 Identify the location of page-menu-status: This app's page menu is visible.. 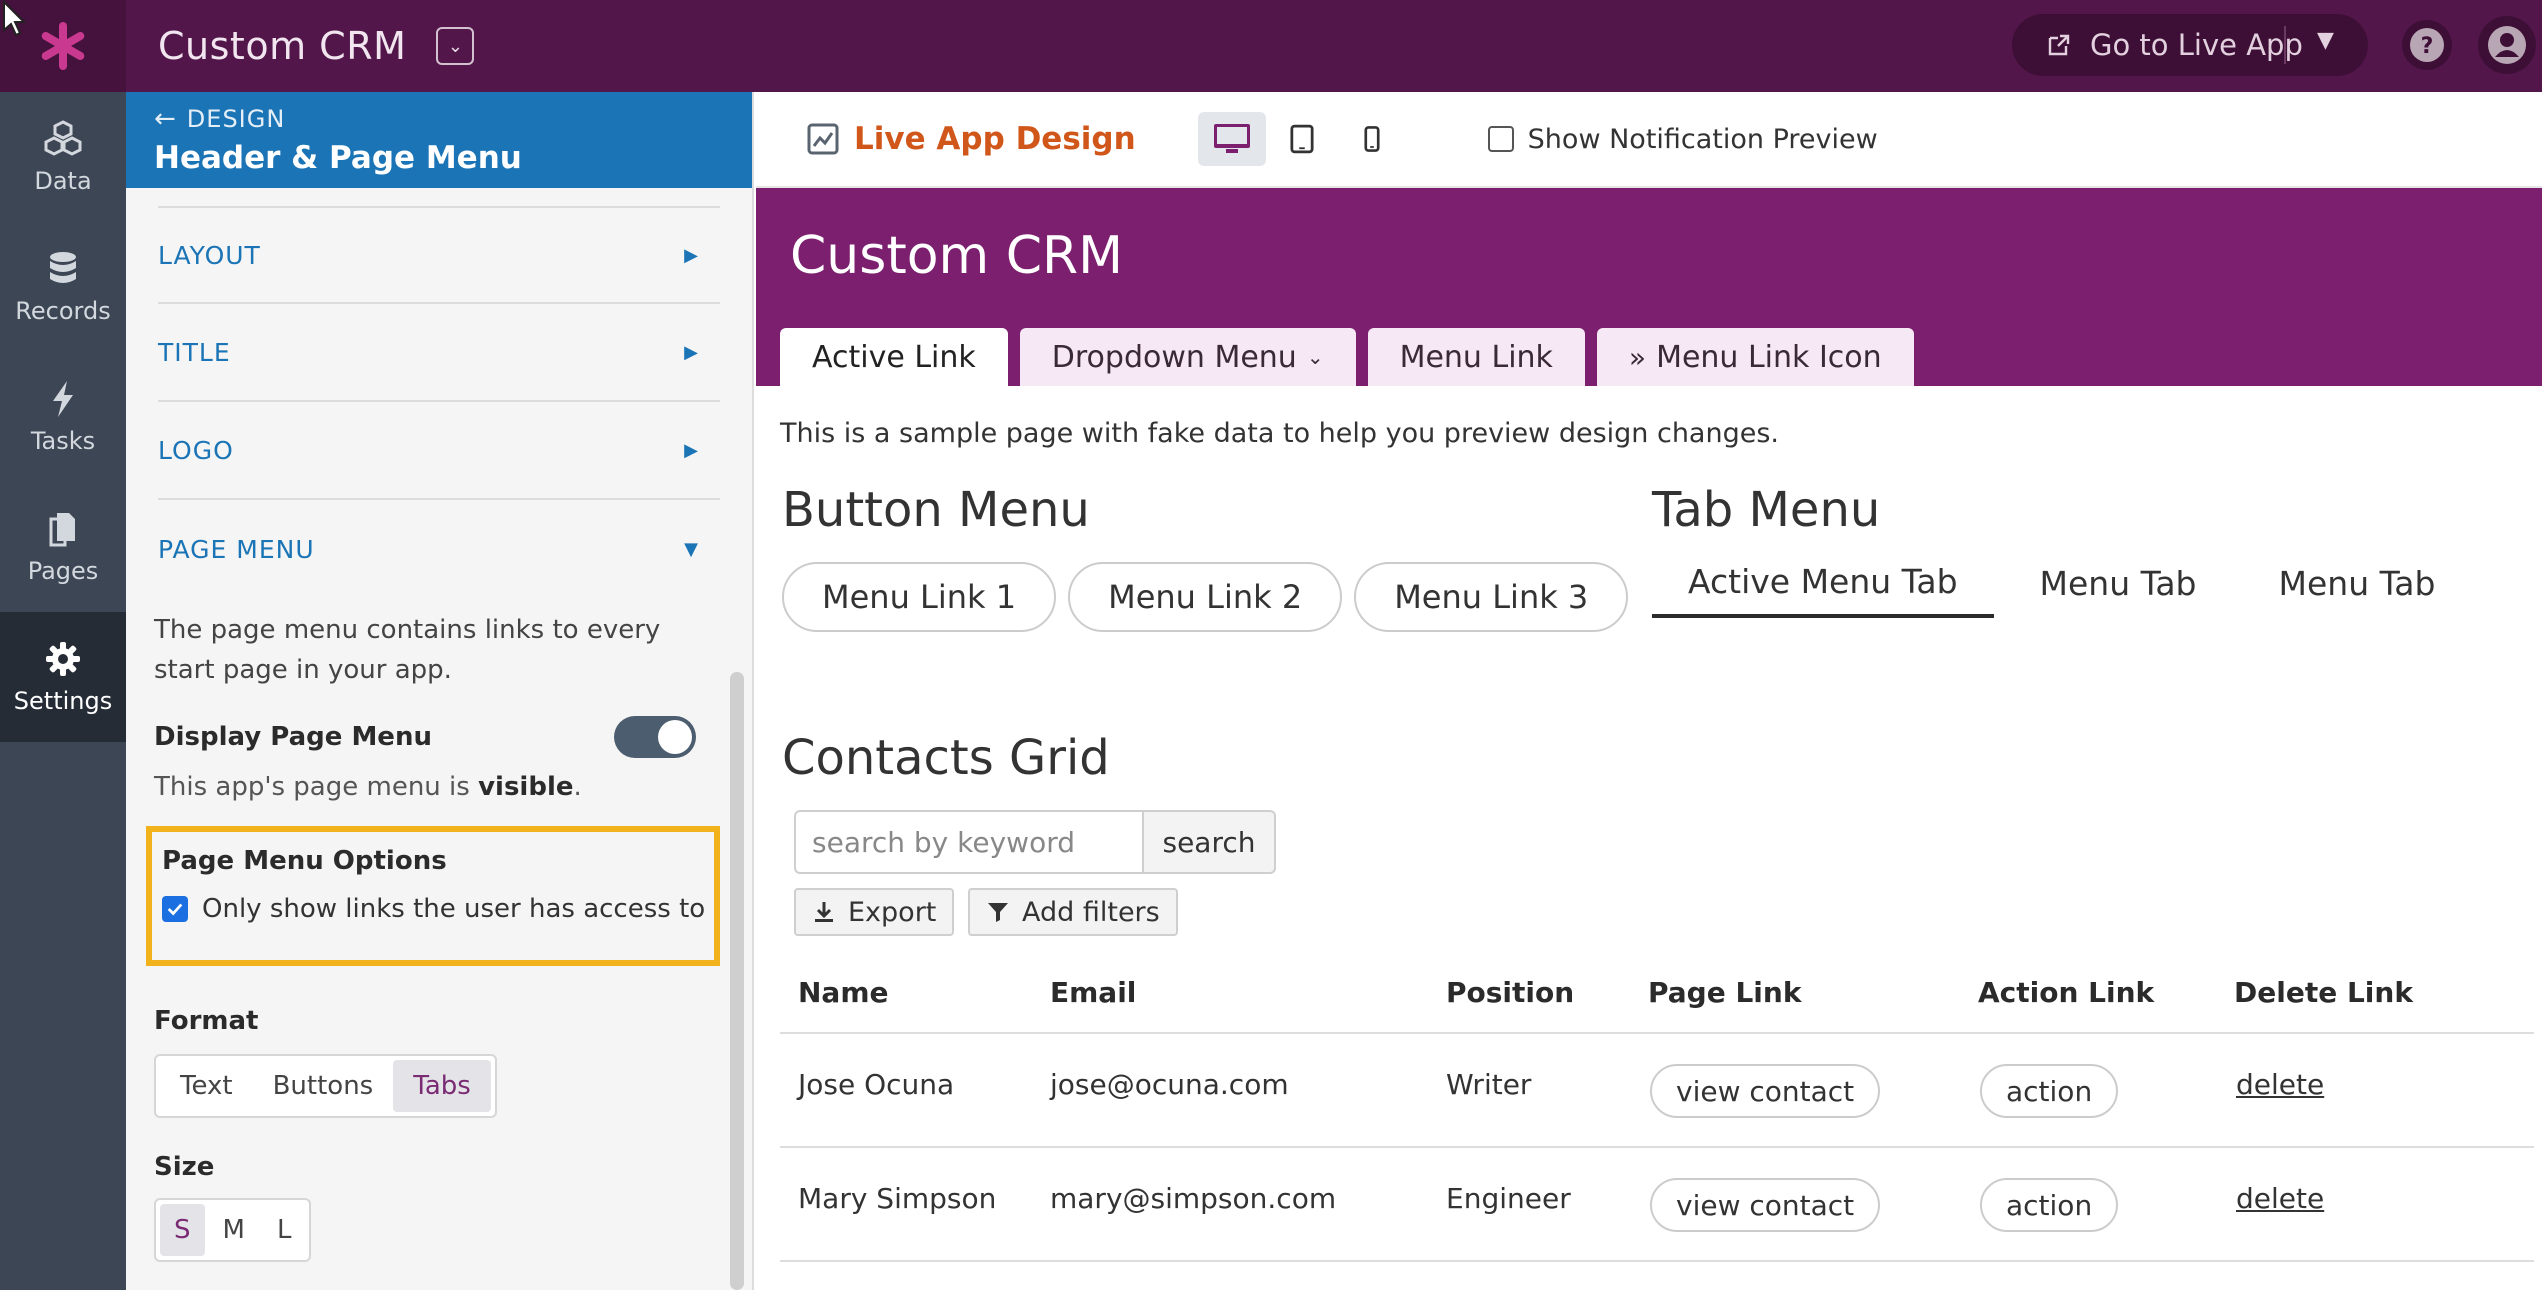
(453, 787).